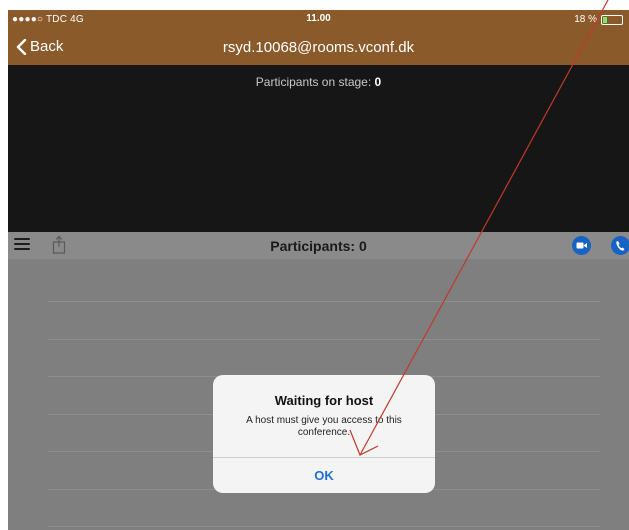 This screenshot has width=629, height=530. Describe the element at coordinates (620, 245) in the screenshot. I see `phone-icon` at that location.